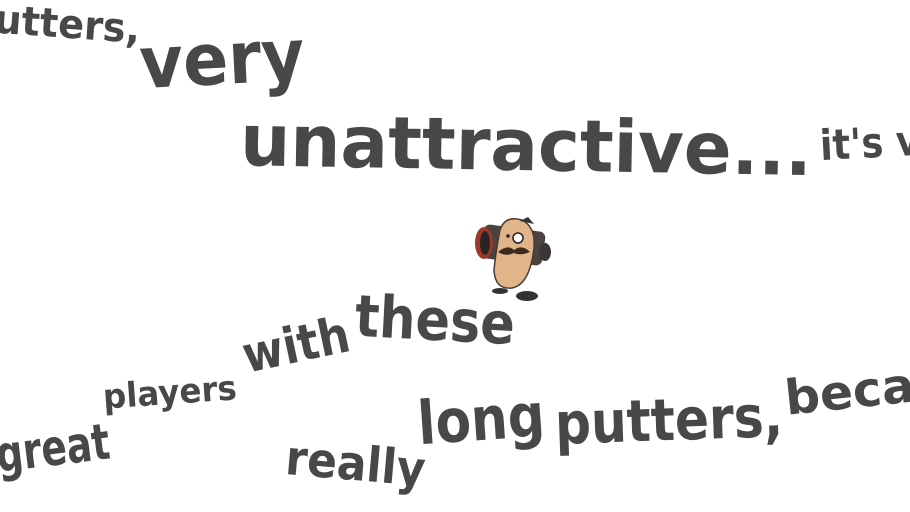 The height and width of the screenshot is (512, 910). I want to click on word-its: it's v, so click(864, 143).